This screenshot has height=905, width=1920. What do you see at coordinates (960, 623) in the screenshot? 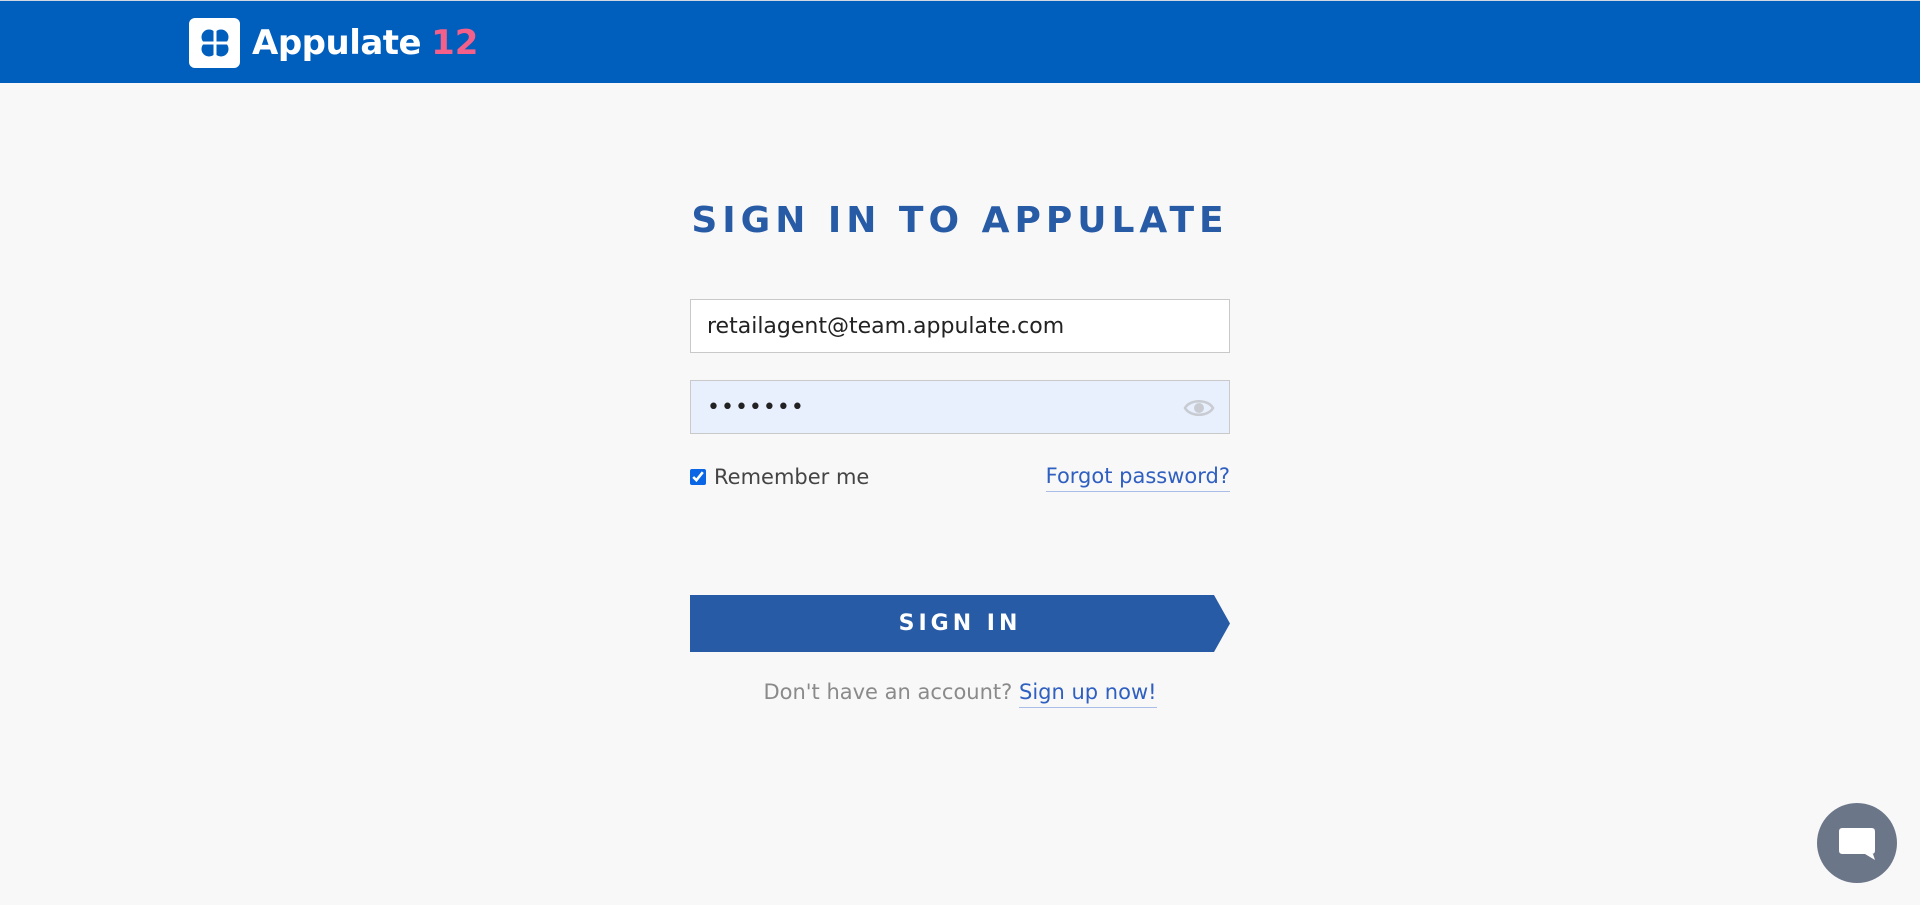
I see `sign-in-button: SIGN IN` at bounding box center [960, 623].